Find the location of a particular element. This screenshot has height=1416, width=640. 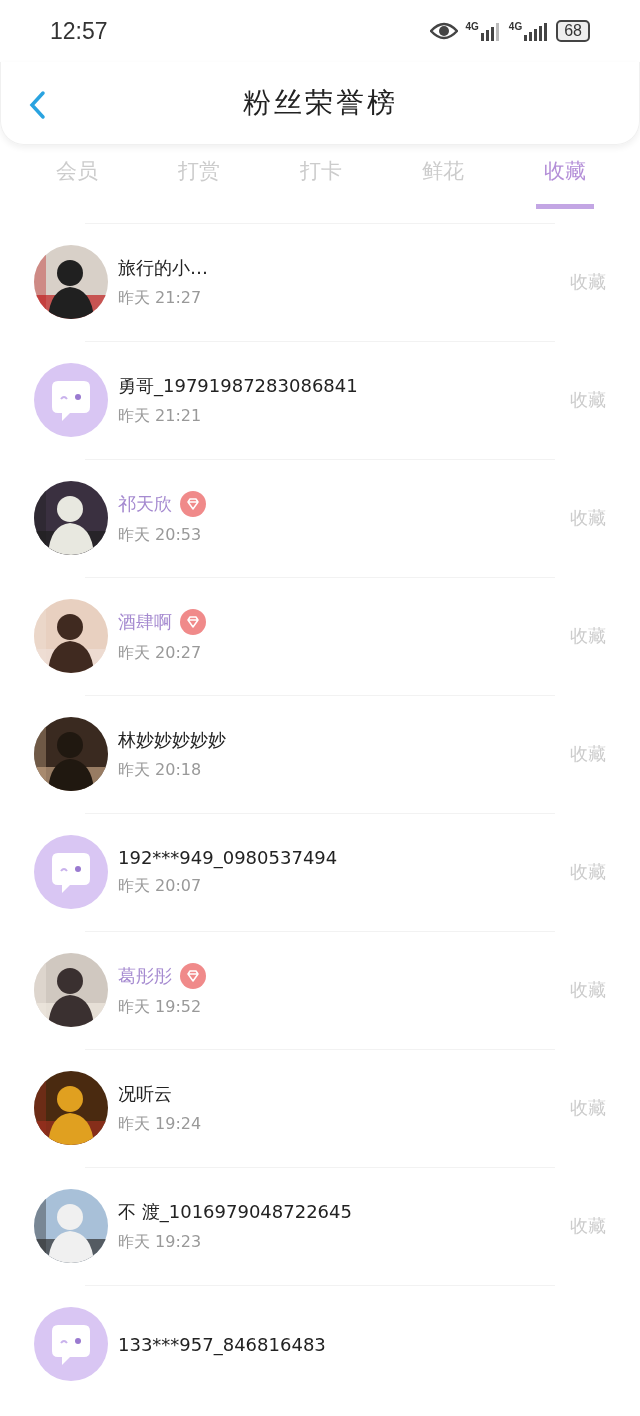

back-button is located at coordinates (37, 105).